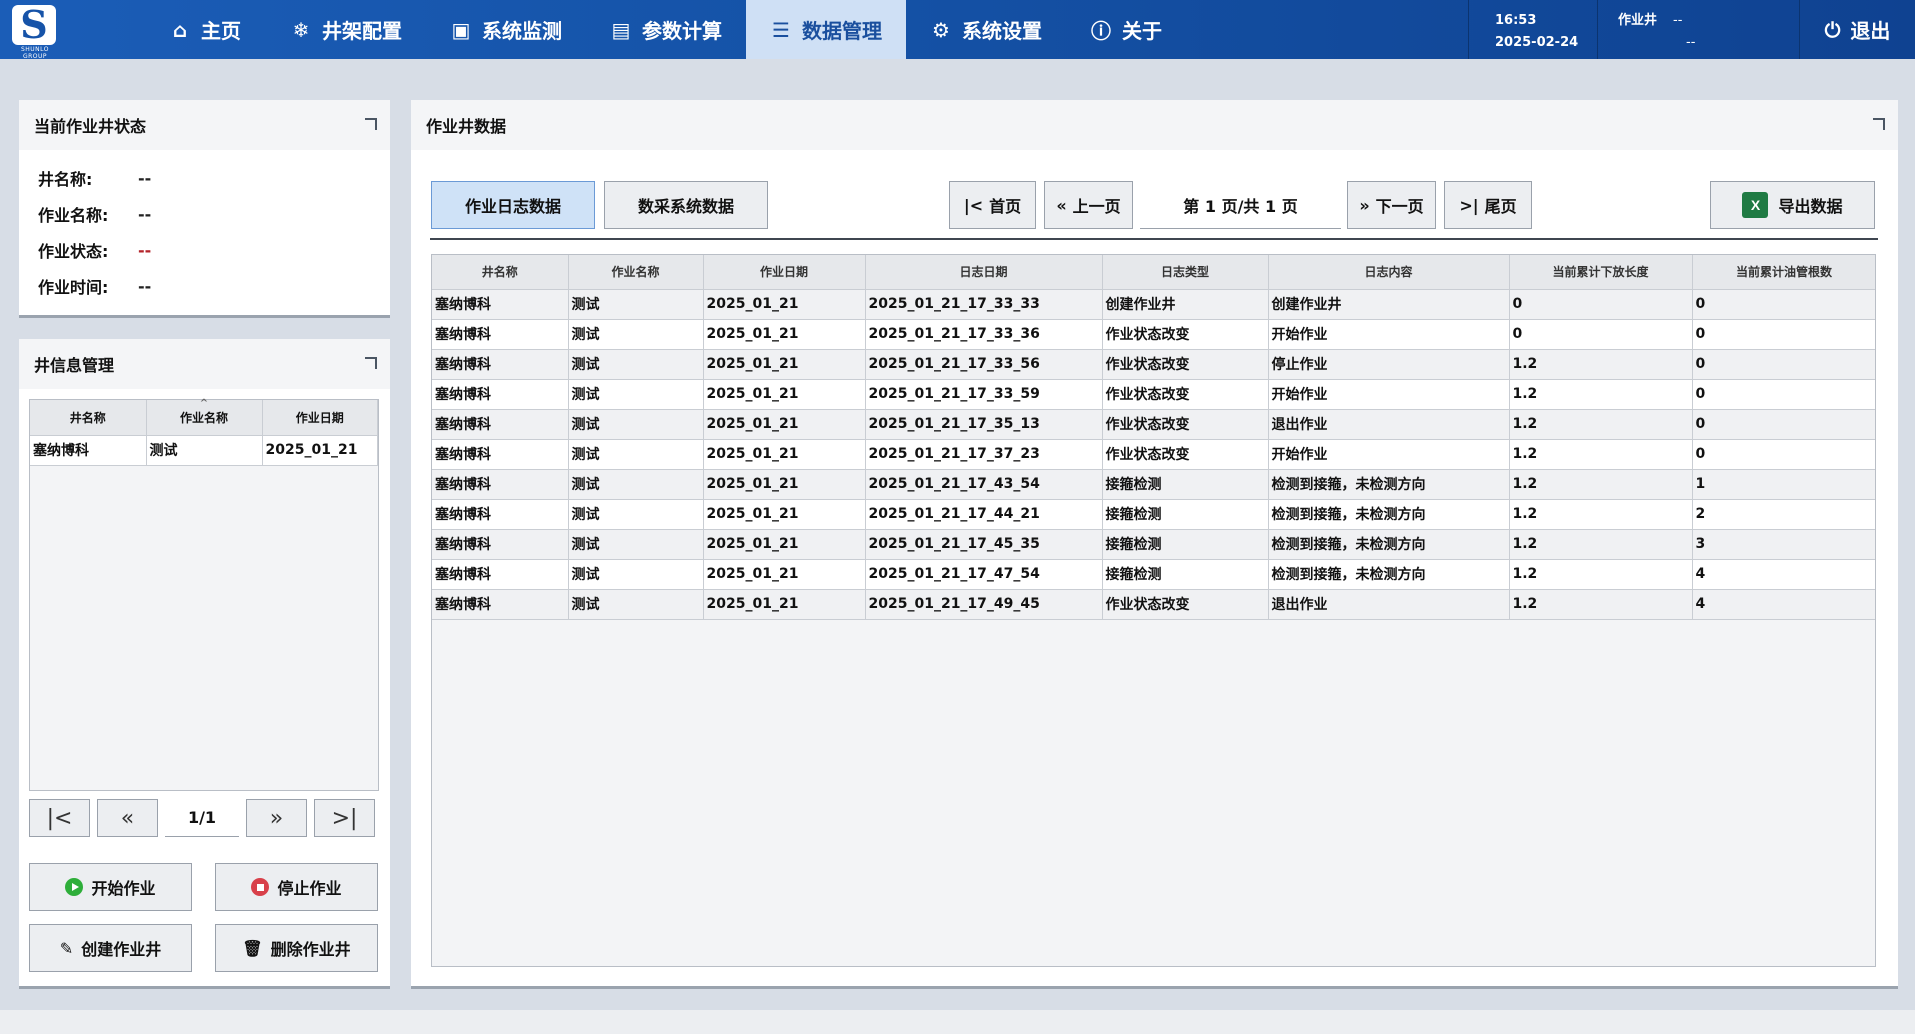 This screenshot has width=1915, height=1034. I want to click on export-data-button: X 导出数据, so click(1792, 205).